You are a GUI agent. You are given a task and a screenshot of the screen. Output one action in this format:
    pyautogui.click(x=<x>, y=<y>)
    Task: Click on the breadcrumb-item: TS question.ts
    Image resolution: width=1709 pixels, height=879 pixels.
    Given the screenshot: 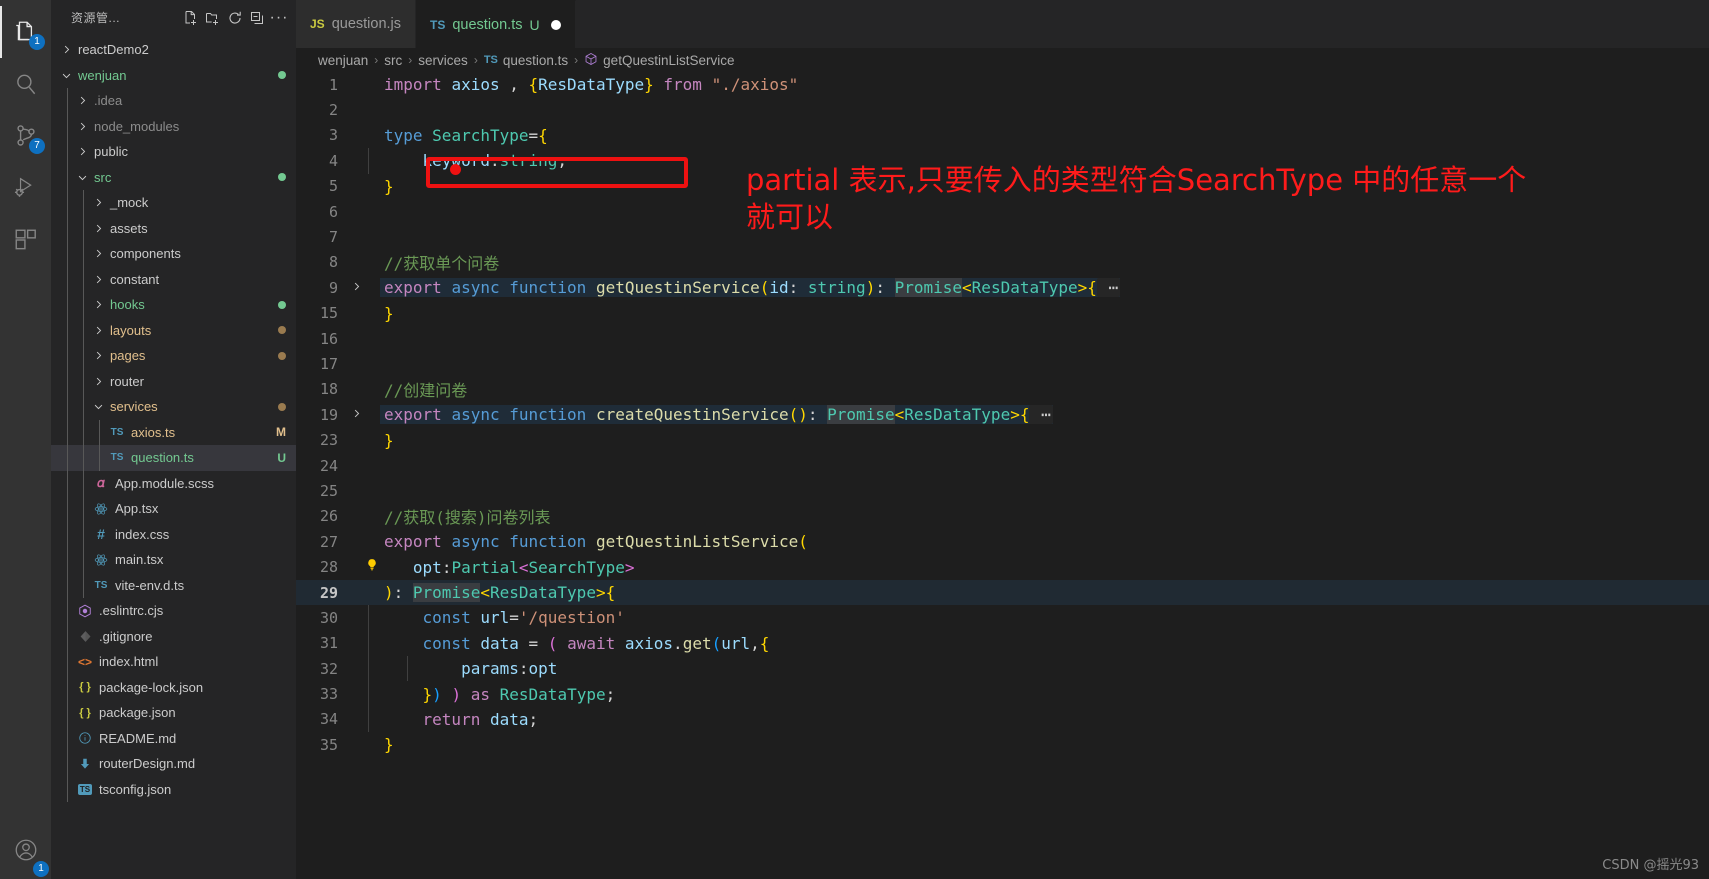 What is the action you would take?
    pyautogui.click(x=526, y=60)
    